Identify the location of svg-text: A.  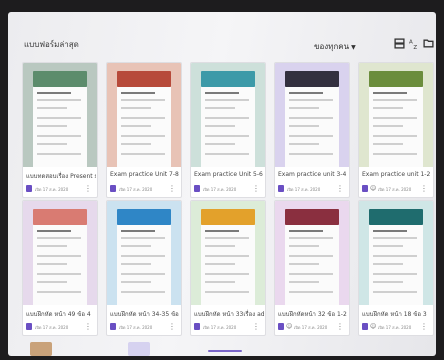
(411, 43).